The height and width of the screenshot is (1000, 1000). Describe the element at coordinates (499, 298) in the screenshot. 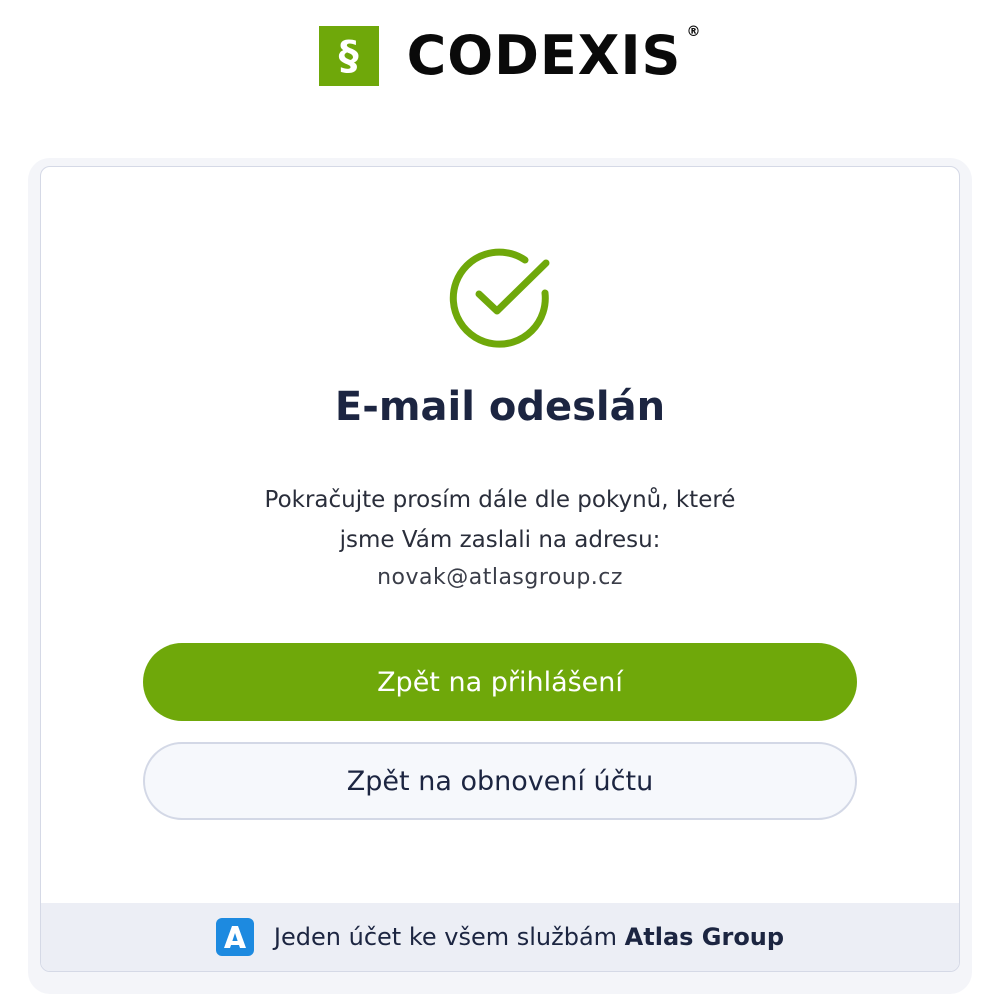

I see `check-circle-icon` at that location.